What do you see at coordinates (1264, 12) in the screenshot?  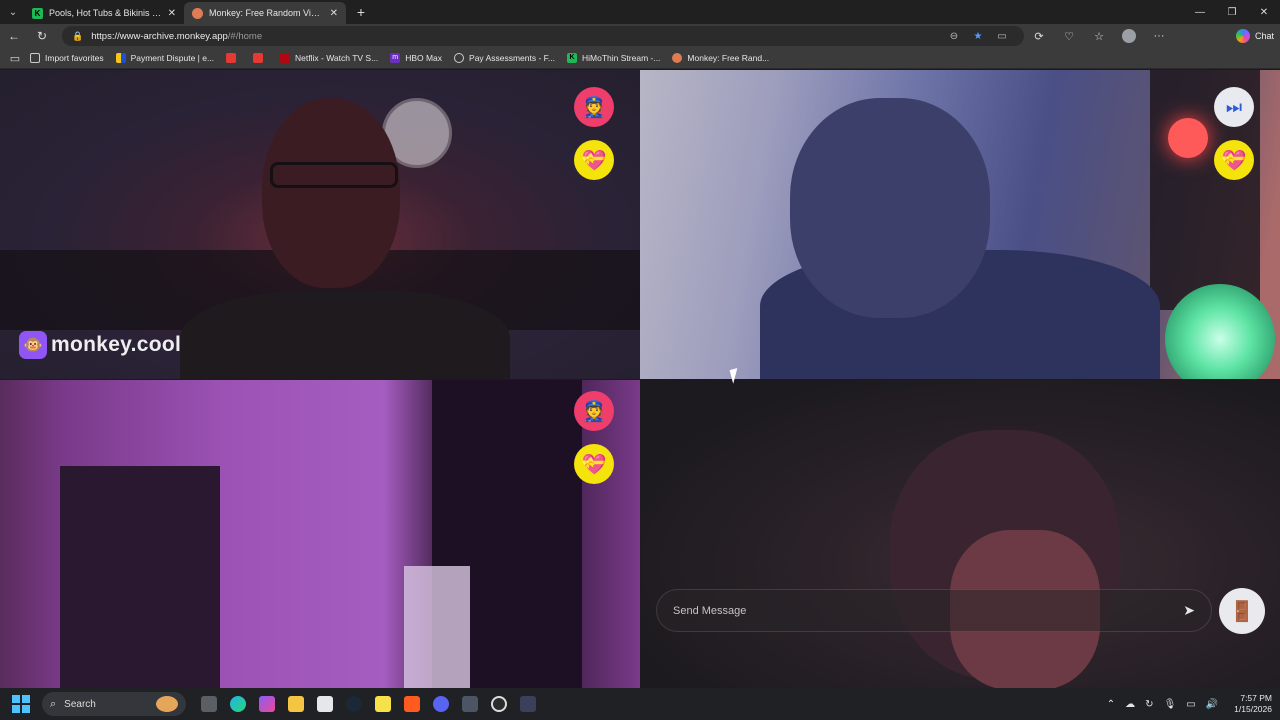 I see `close-window-icon: ✕` at bounding box center [1264, 12].